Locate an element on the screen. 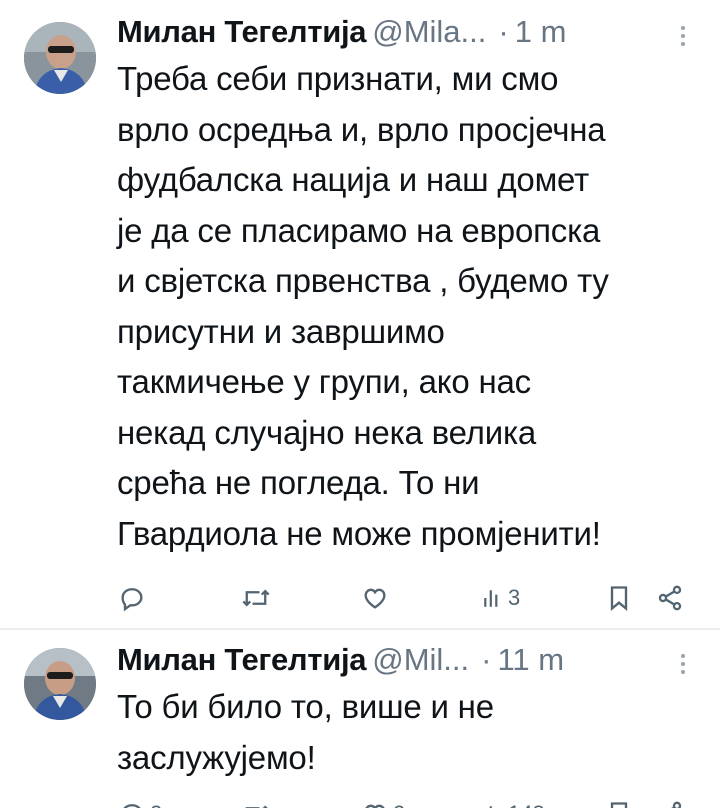  like-icon is located at coordinates (375, 598).